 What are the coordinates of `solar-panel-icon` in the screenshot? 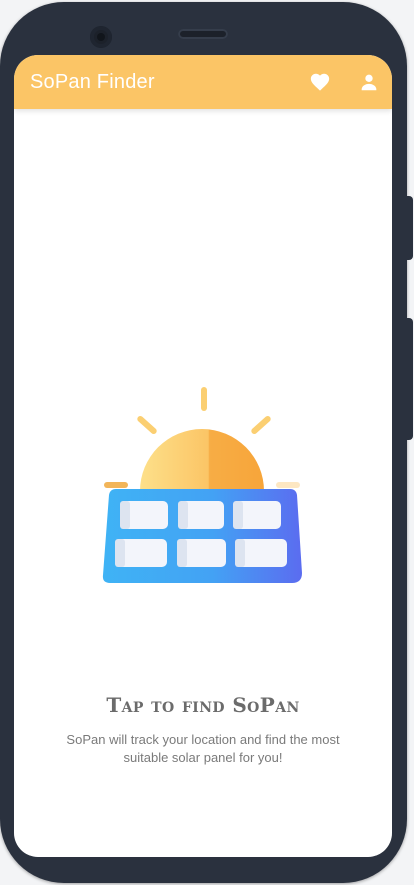 It's located at (203, 487).